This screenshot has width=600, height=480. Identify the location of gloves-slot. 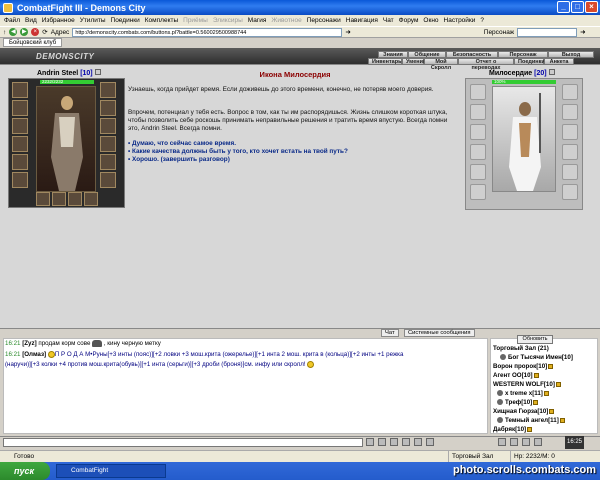
(108, 126).